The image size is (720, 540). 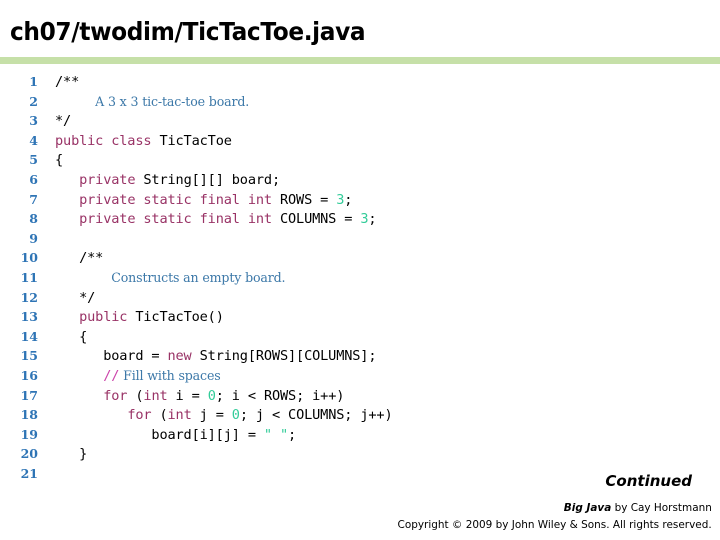 I want to click on code-line-text: private static final int ROWS = 3;, so click(x=203, y=201).